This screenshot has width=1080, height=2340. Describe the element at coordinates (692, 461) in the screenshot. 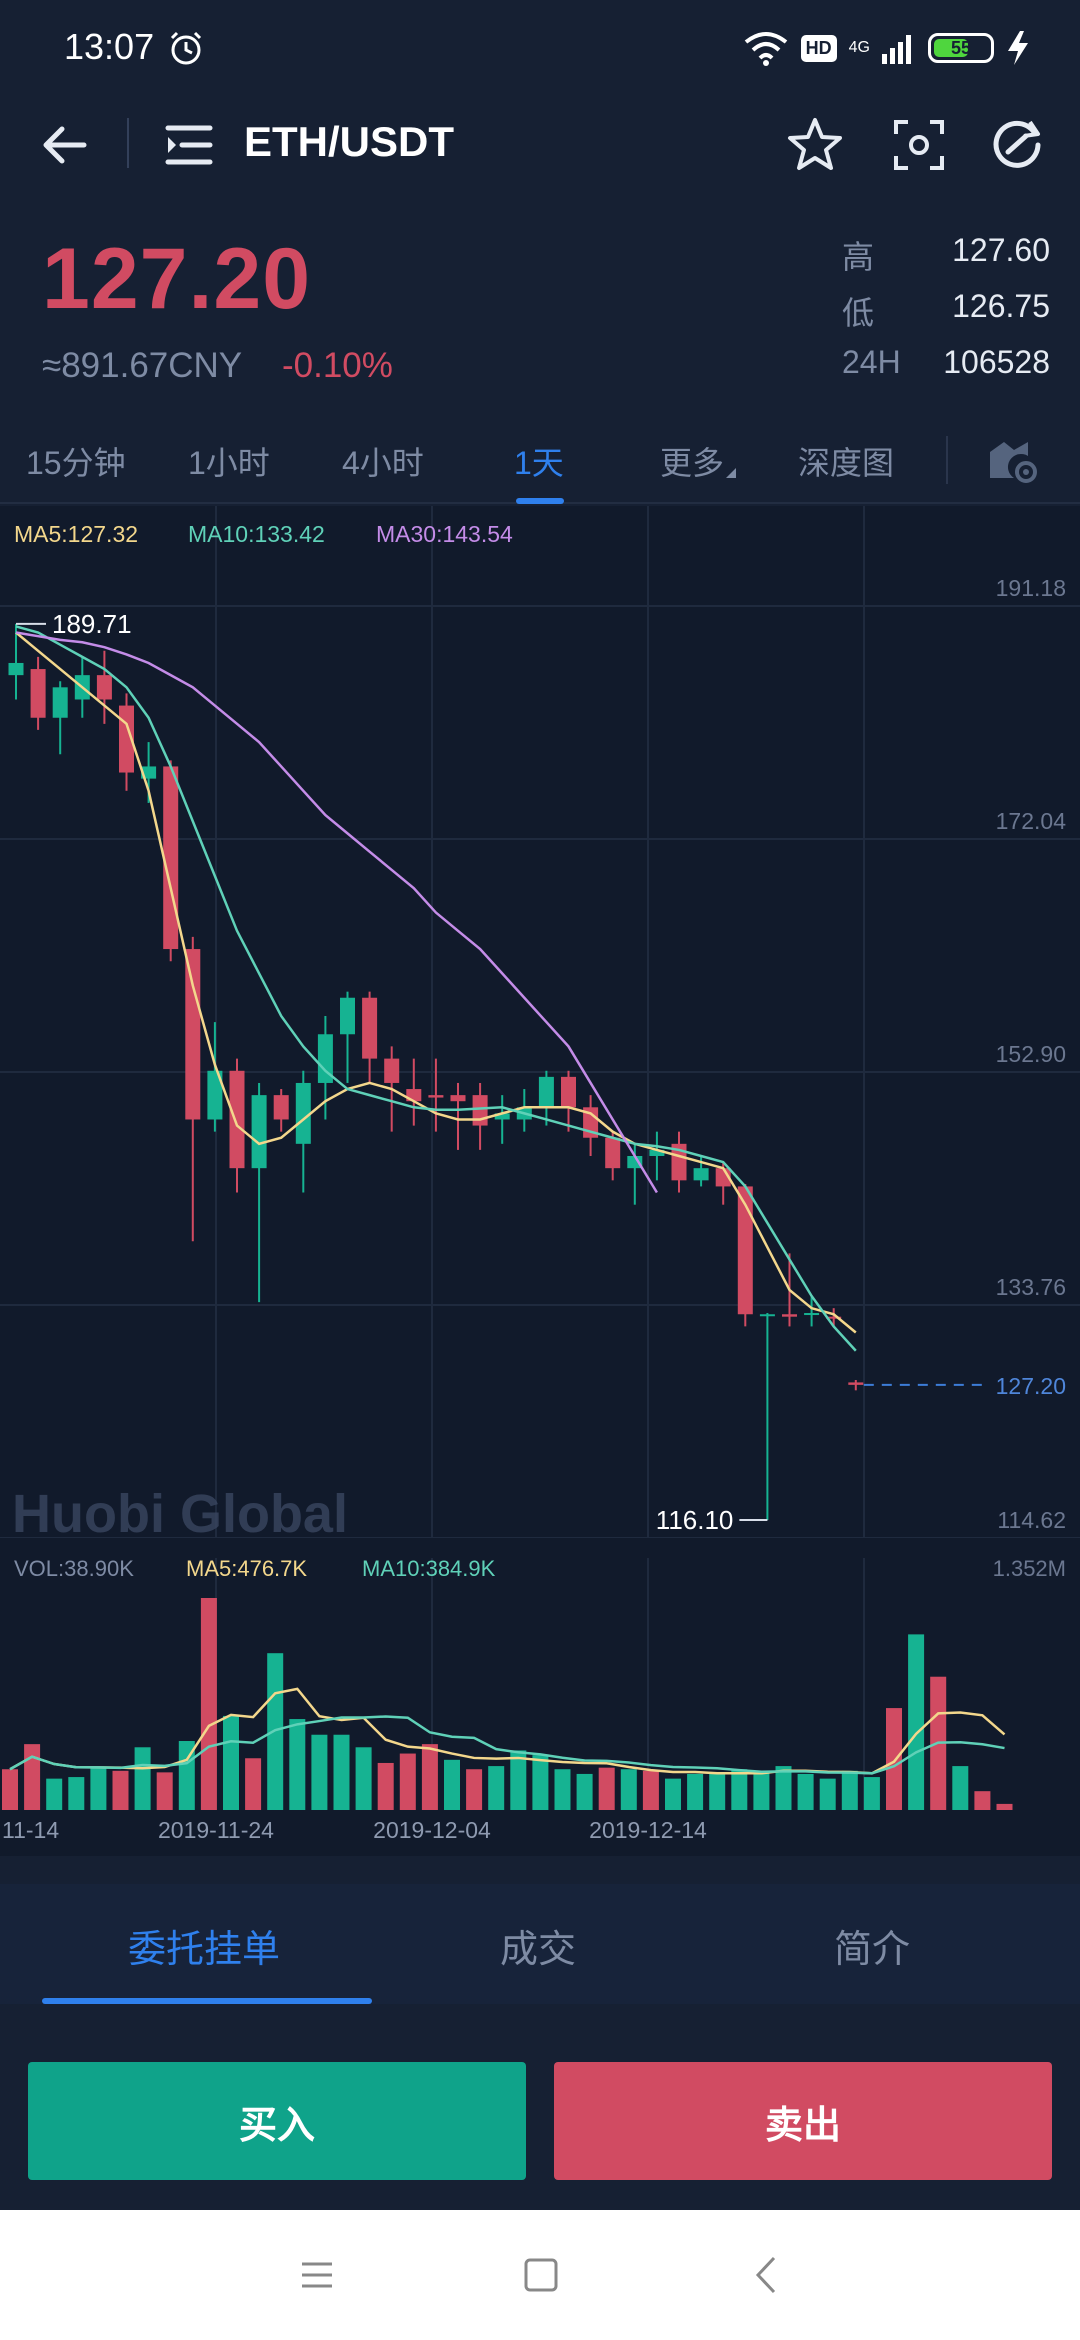

I see `tab-more: 更多` at that location.